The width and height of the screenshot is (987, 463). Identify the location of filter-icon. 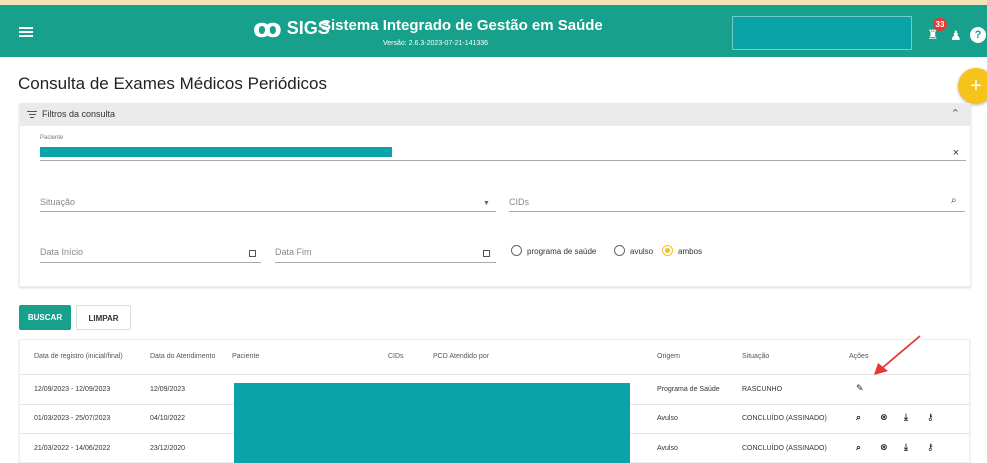
(32, 115).